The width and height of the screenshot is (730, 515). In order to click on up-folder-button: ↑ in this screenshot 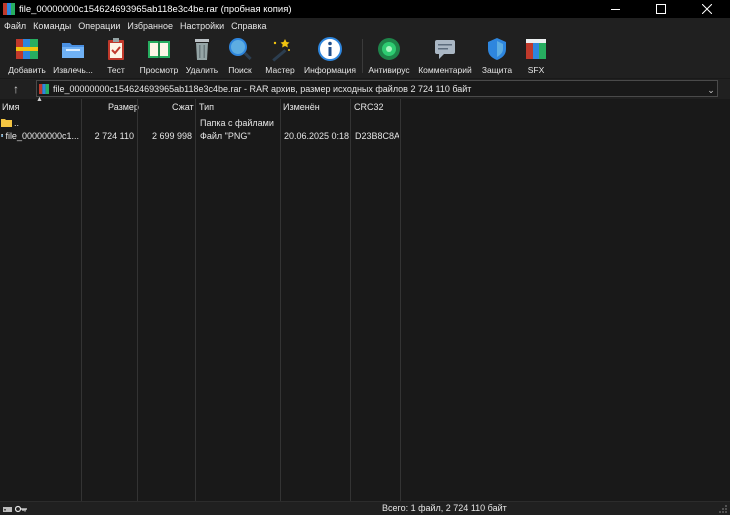, I will do `click(16, 89)`.